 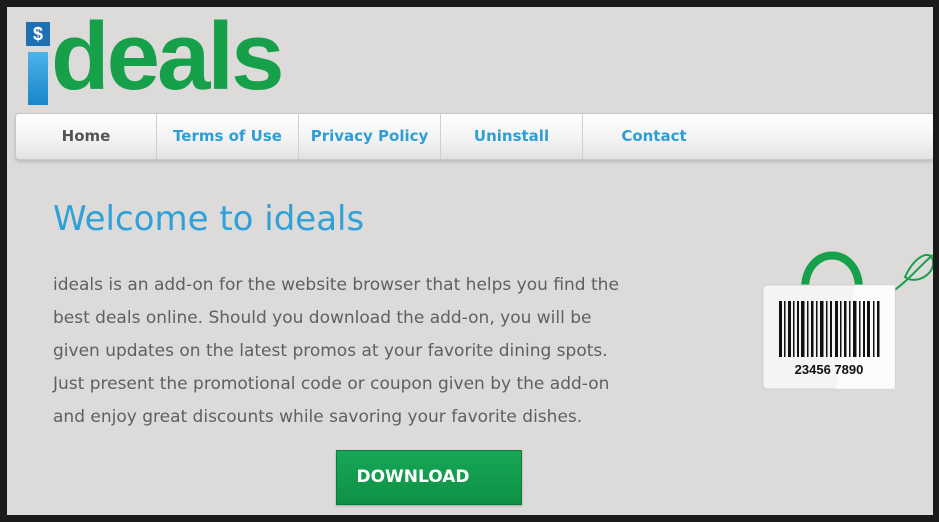 I want to click on dollar-icon: $, so click(x=38, y=34).